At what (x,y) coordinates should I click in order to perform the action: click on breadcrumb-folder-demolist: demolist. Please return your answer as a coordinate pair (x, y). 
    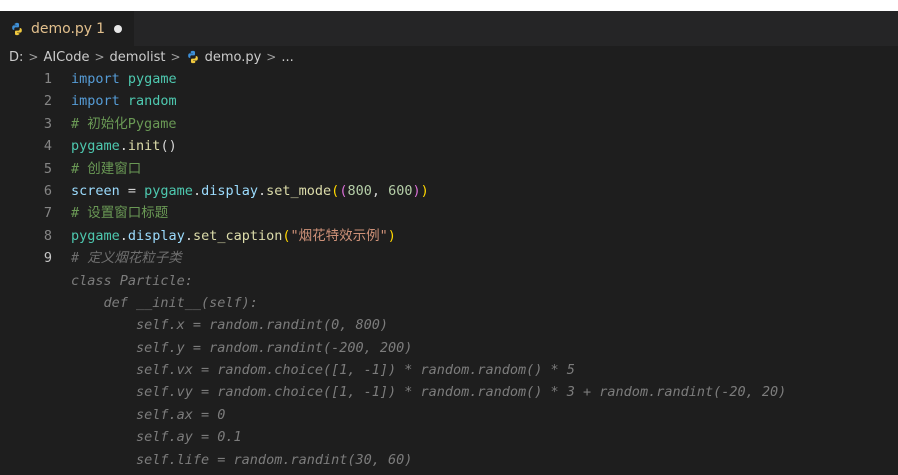
    Looking at the image, I should click on (138, 57).